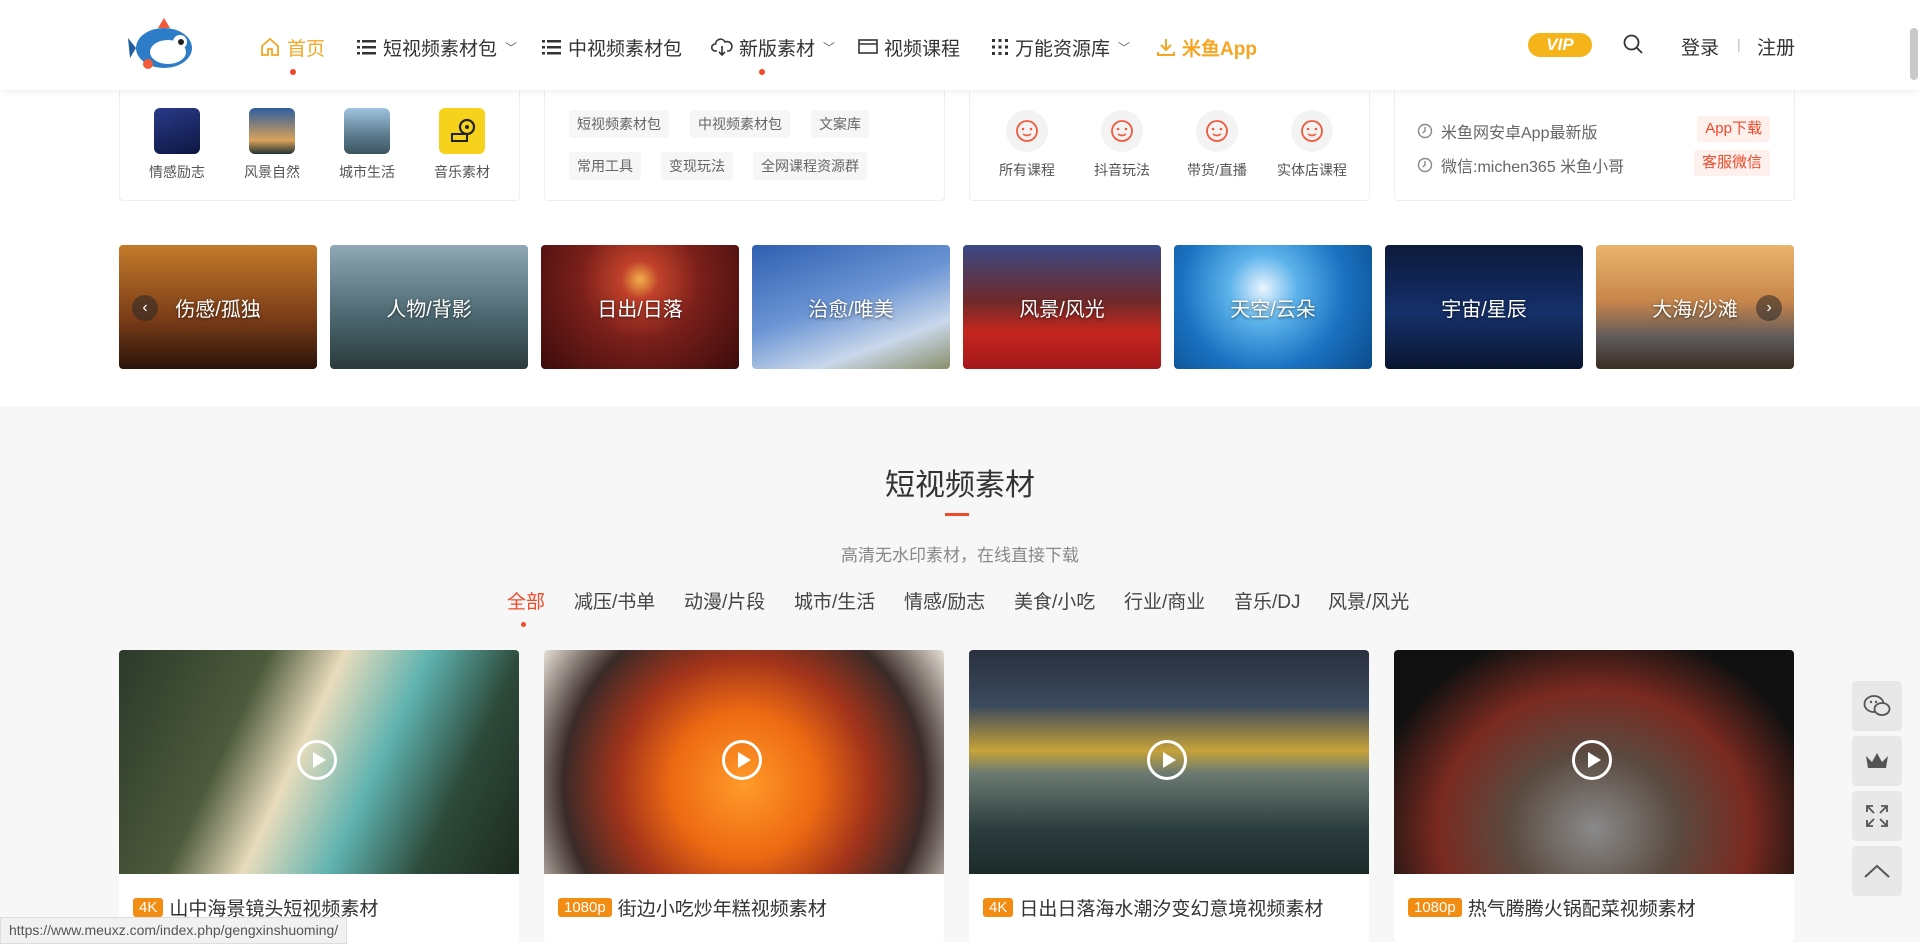 The height and width of the screenshot is (944, 1920). I want to click on filter-tab: 音乐/DJ, so click(1267, 600).